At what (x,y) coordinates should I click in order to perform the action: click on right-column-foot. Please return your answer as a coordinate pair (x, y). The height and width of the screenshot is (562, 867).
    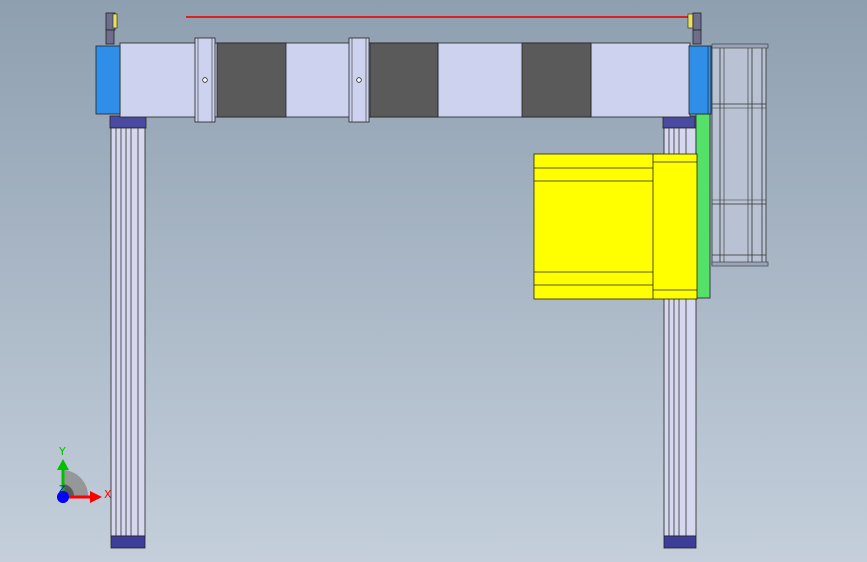
    Looking at the image, I should click on (680, 542).